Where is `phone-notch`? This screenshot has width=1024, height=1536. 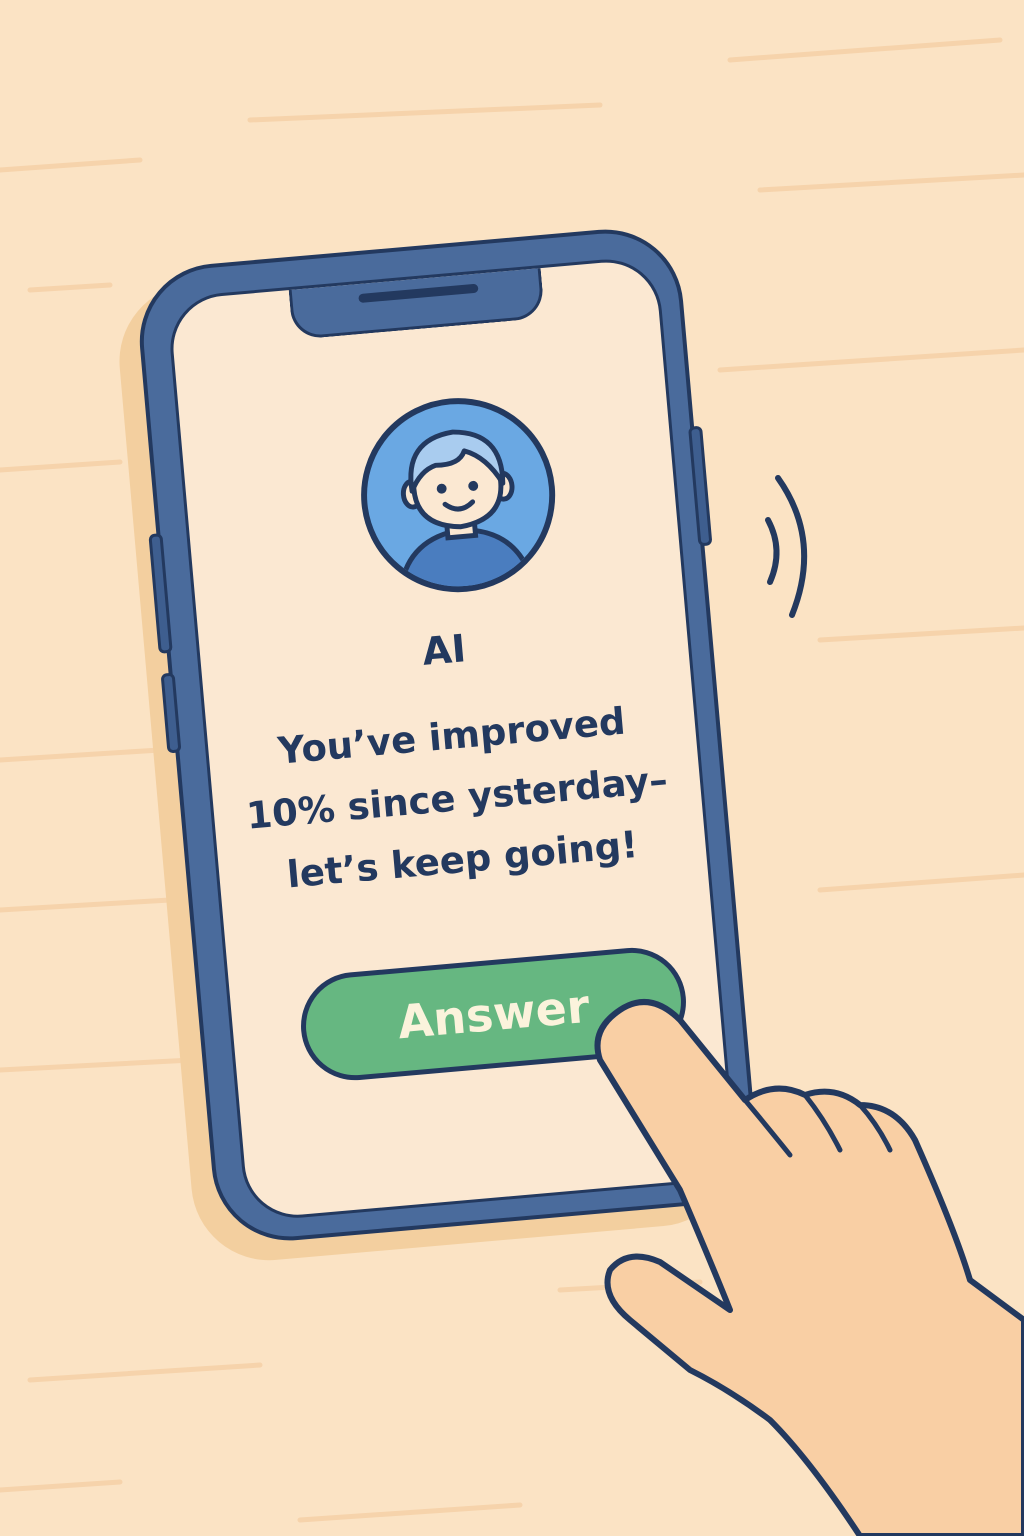
phone-notch is located at coordinates (417, 301).